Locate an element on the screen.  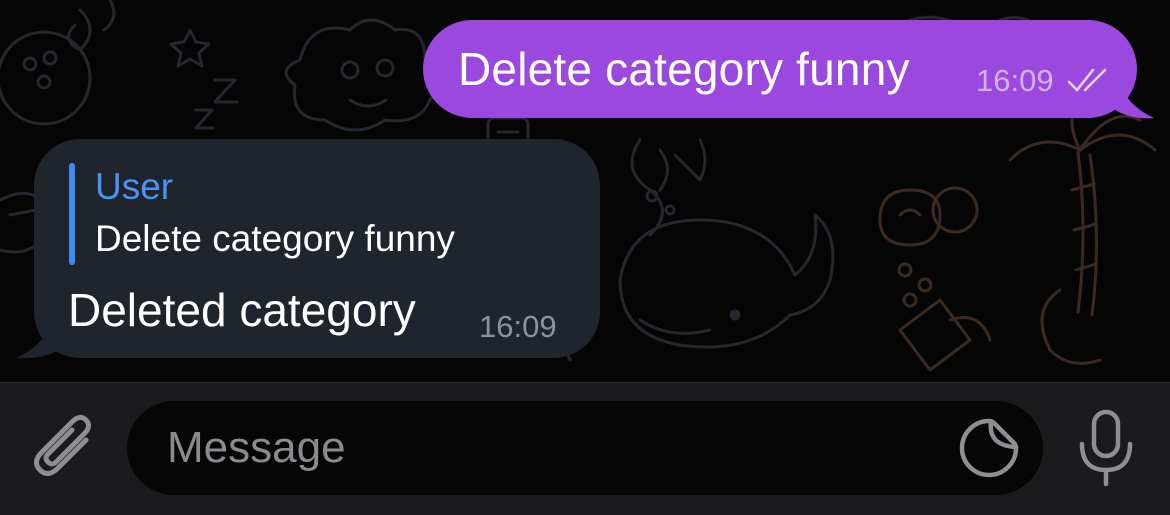
outgoing-message-time: 16:09 is located at coordinates (1015, 80).